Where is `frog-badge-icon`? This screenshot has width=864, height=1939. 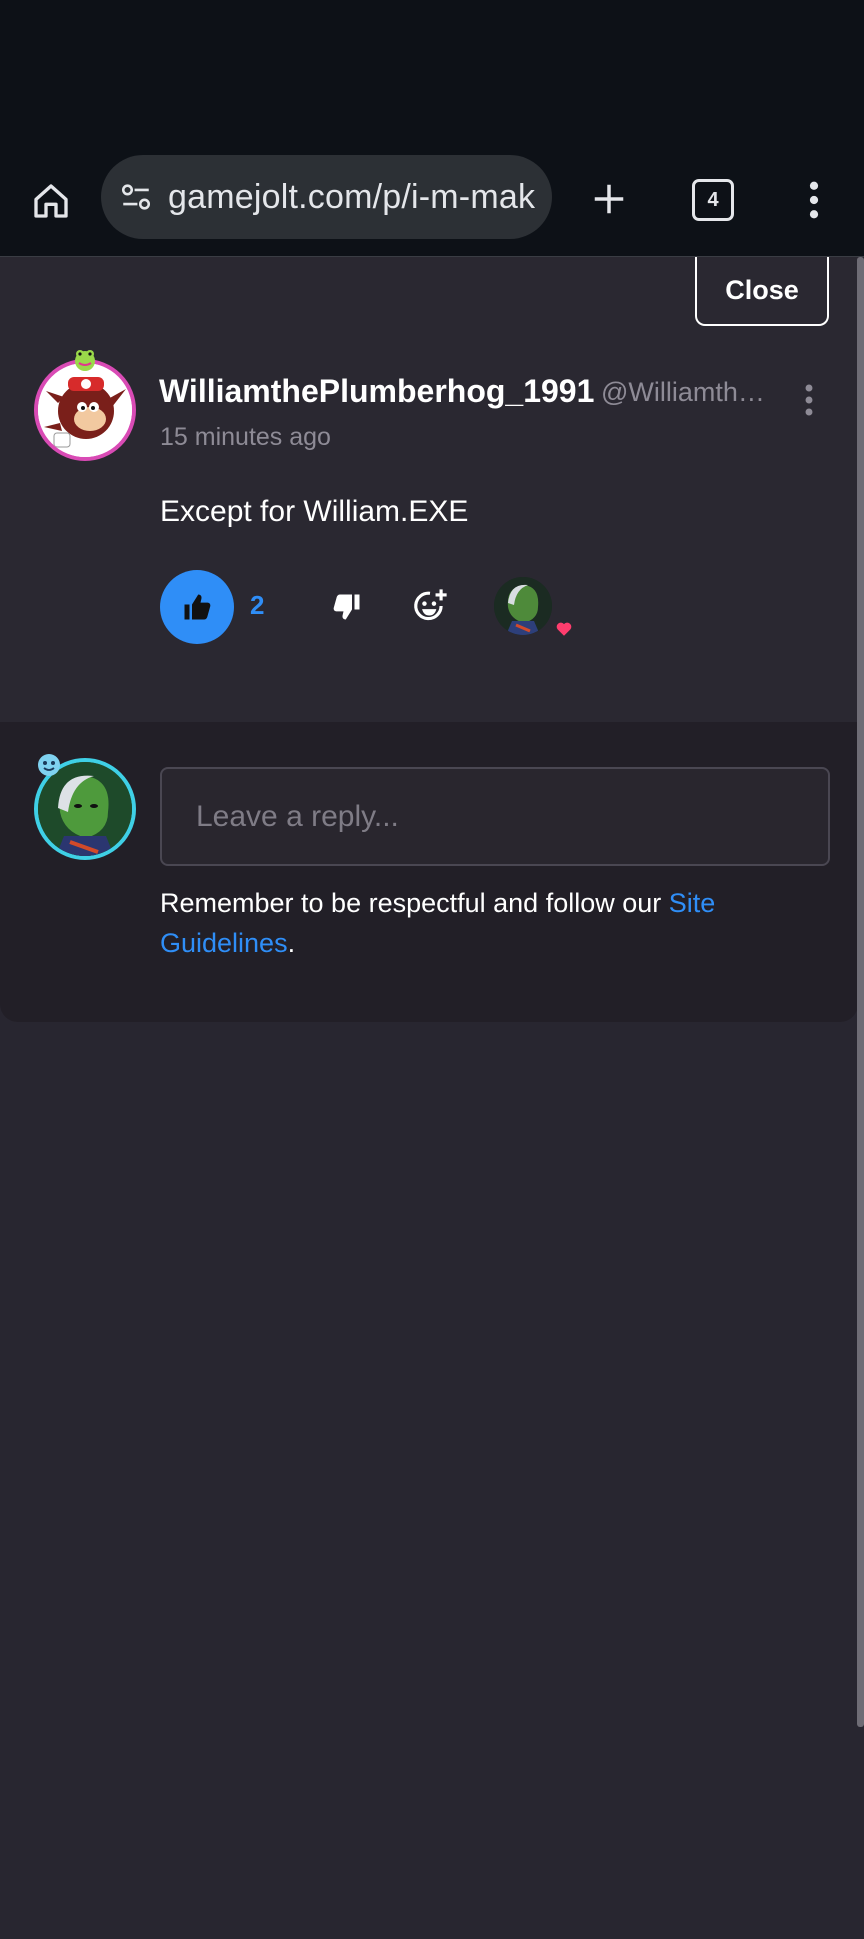 frog-badge-icon is located at coordinates (85, 360).